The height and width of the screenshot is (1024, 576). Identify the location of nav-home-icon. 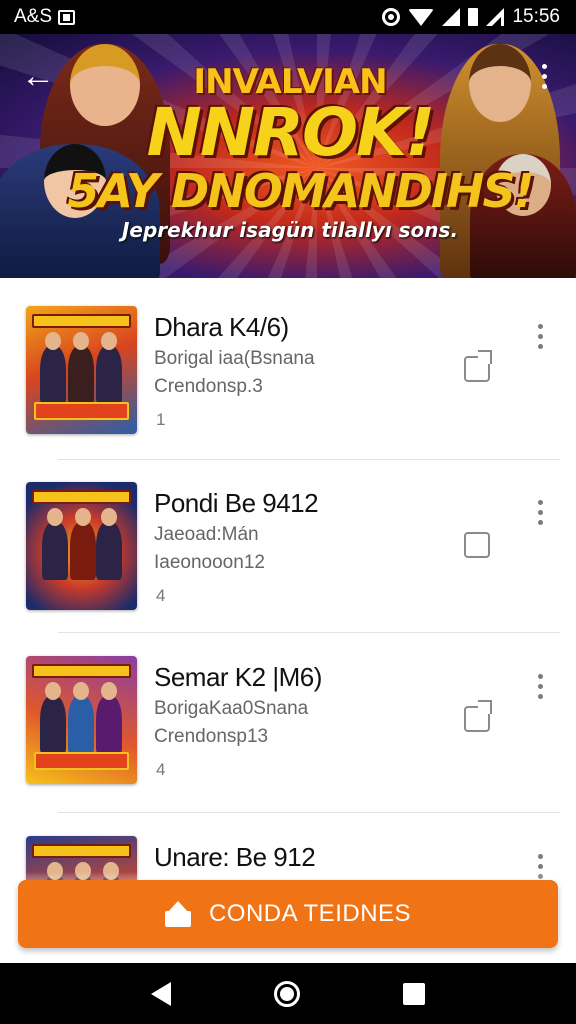
(286, 993).